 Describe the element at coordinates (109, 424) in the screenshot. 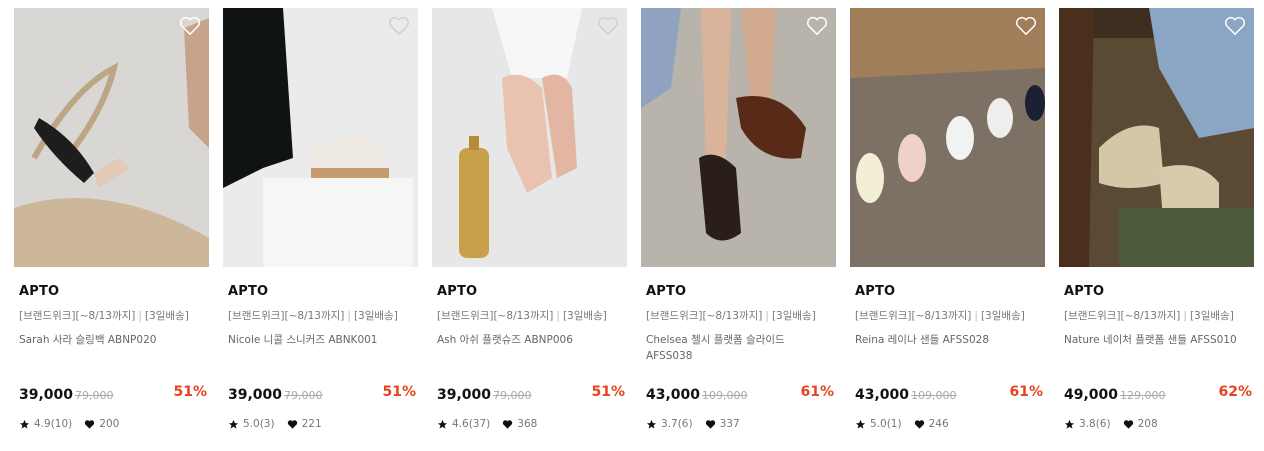

I see `like-count: 200` at that location.